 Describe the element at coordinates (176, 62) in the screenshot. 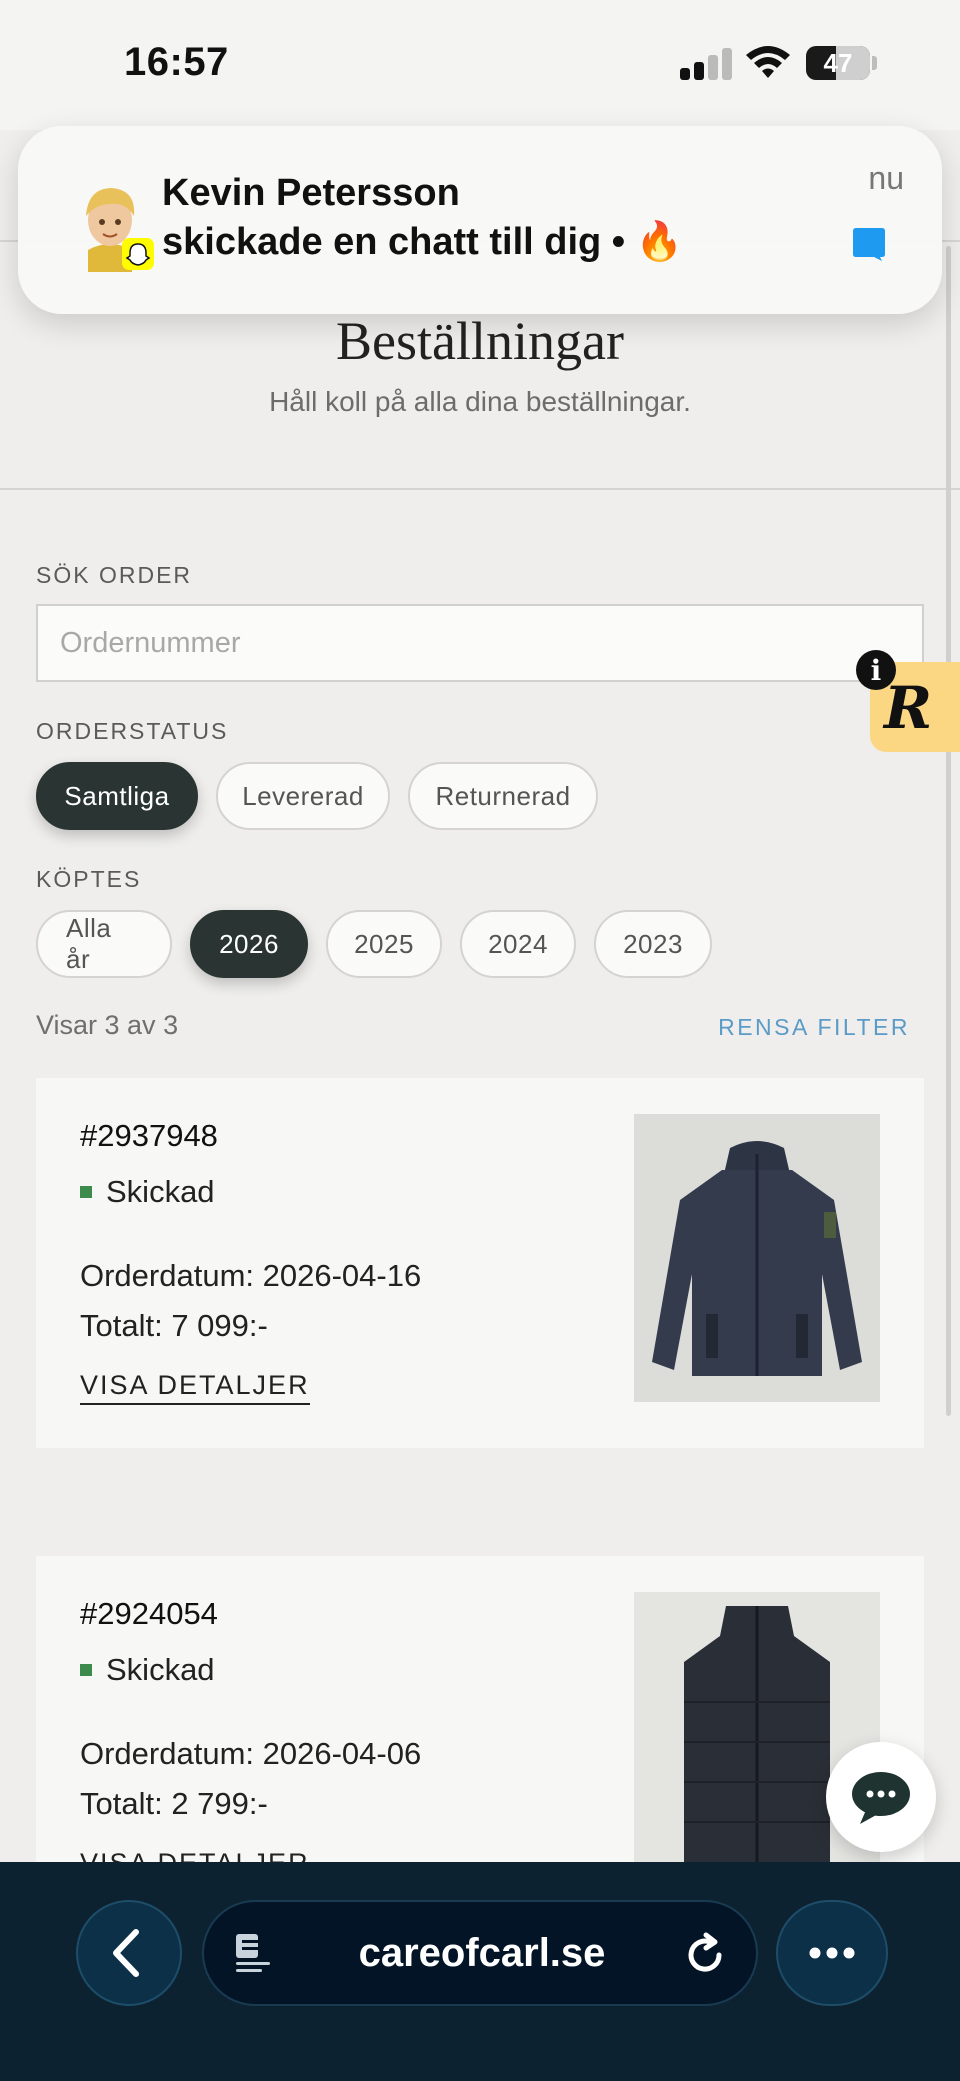

I see `status-time: 16:57` at that location.